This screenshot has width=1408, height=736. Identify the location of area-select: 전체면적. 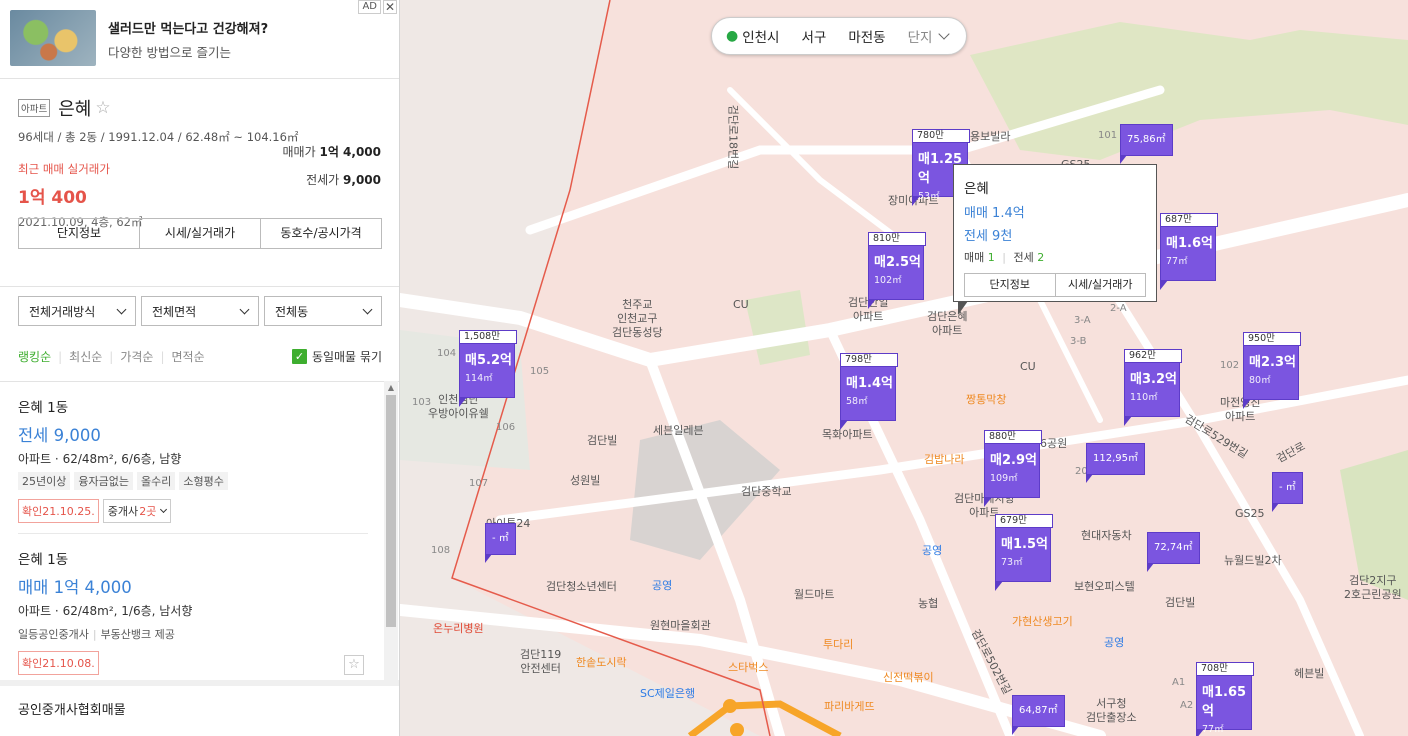
(200, 311).